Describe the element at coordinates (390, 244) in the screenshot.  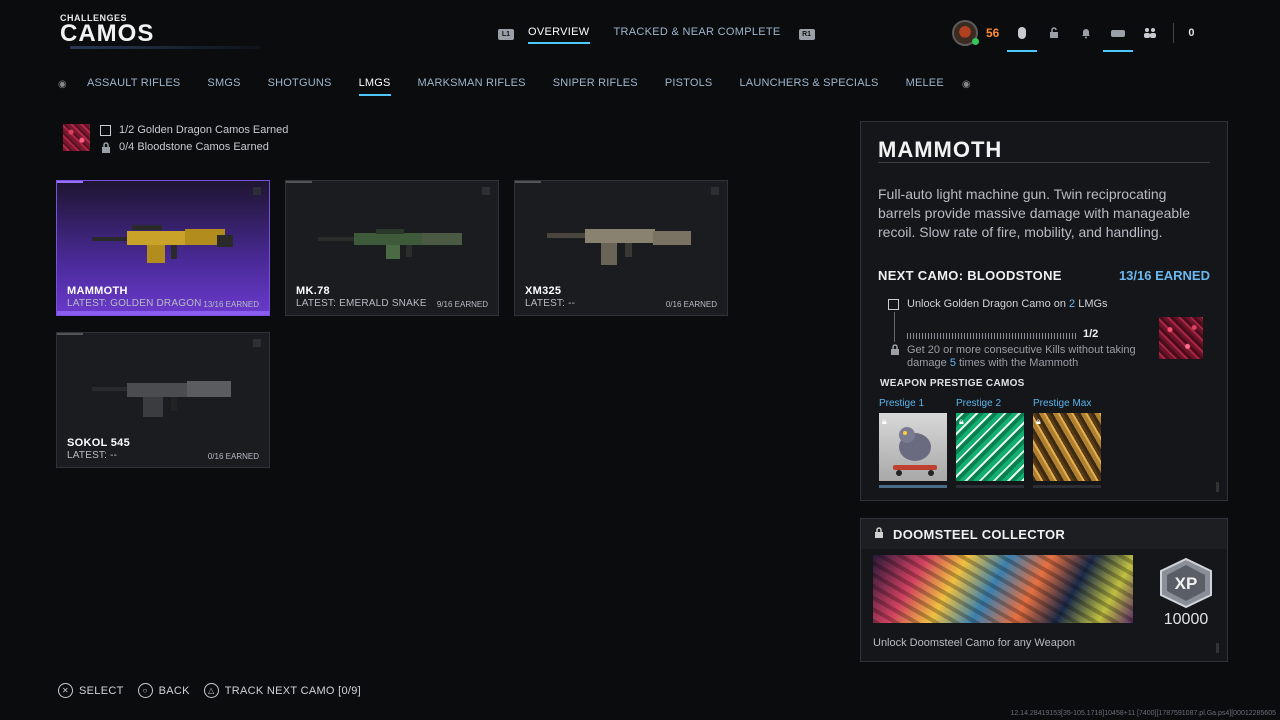
I see `mk78-gun-image` at that location.